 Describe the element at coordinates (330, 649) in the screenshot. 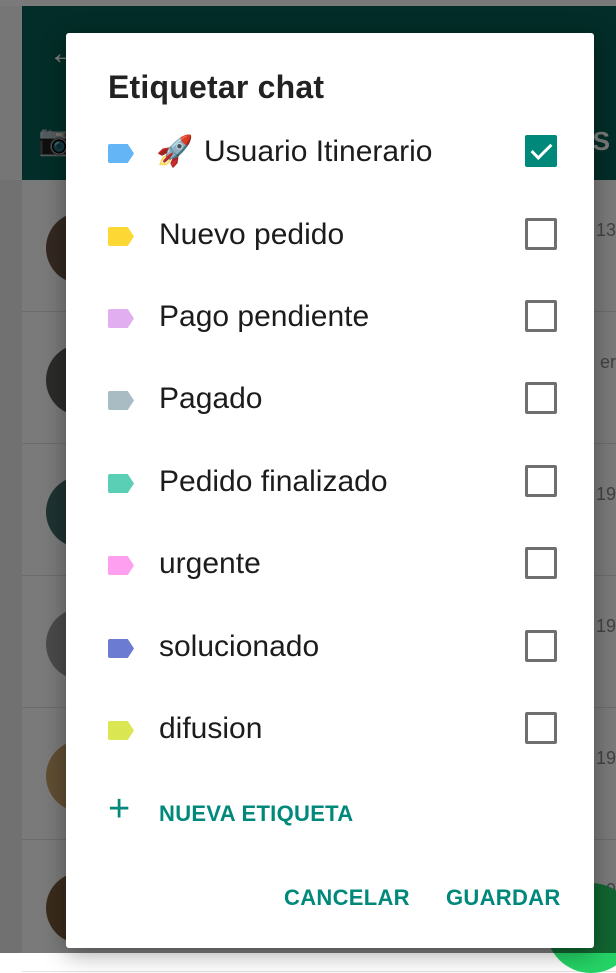

I see `label-row-solucionado: solucionado` at that location.